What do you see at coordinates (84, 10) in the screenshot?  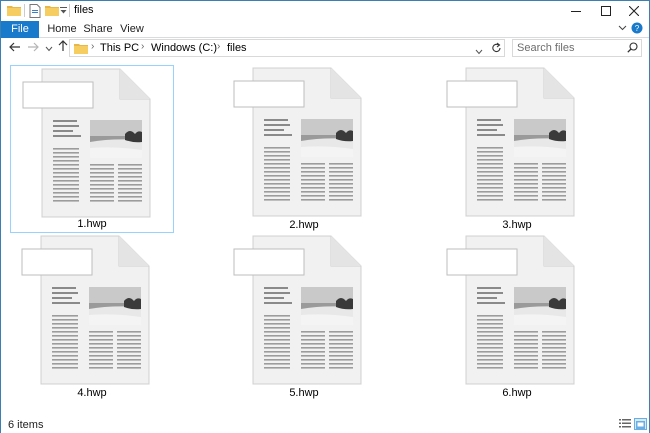 I see `window-title: files` at bounding box center [84, 10].